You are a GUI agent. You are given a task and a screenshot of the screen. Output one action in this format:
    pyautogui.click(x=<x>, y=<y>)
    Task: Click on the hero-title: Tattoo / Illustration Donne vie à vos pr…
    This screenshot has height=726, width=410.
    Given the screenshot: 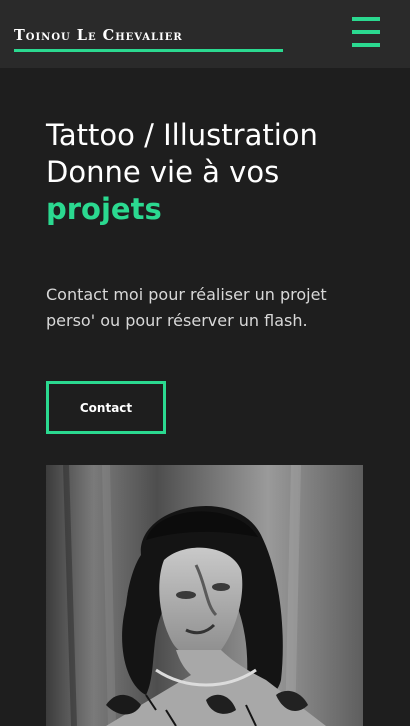 What is the action you would take?
    pyautogui.click(x=216, y=172)
    